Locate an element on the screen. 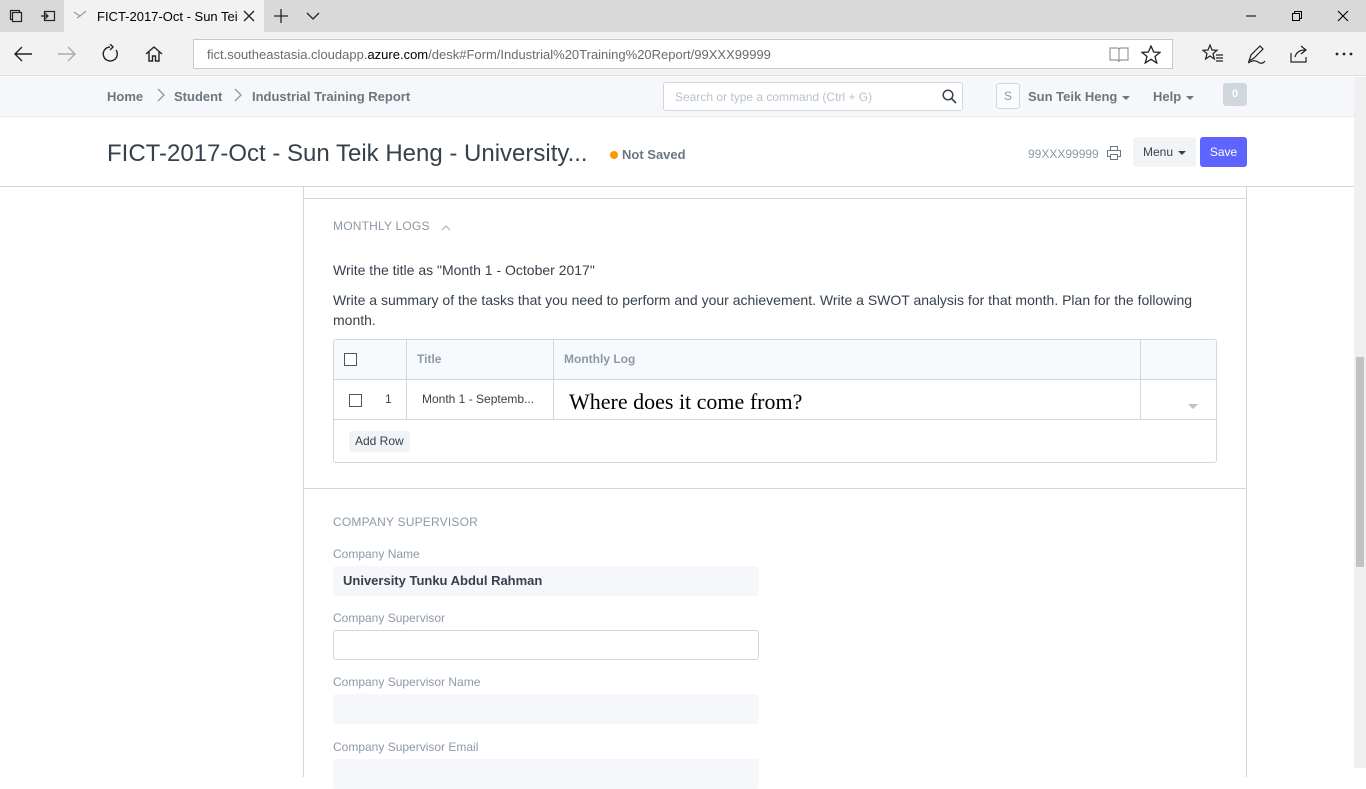  column-header-monthly-log: Monthly Log is located at coordinates (600, 359).